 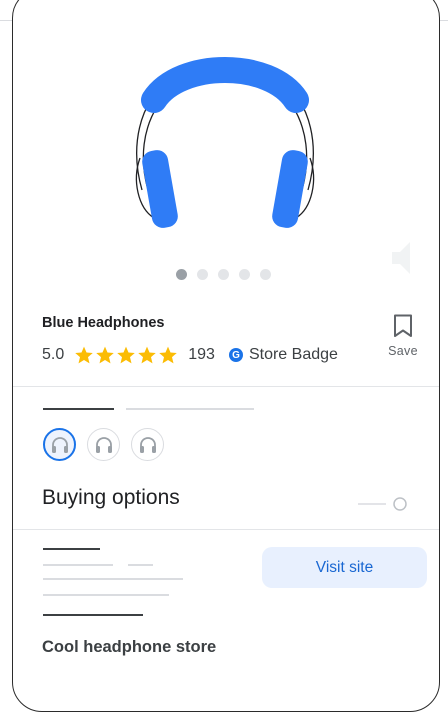 What do you see at coordinates (403, 325) in the screenshot?
I see `bookmark-icon` at bounding box center [403, 325].